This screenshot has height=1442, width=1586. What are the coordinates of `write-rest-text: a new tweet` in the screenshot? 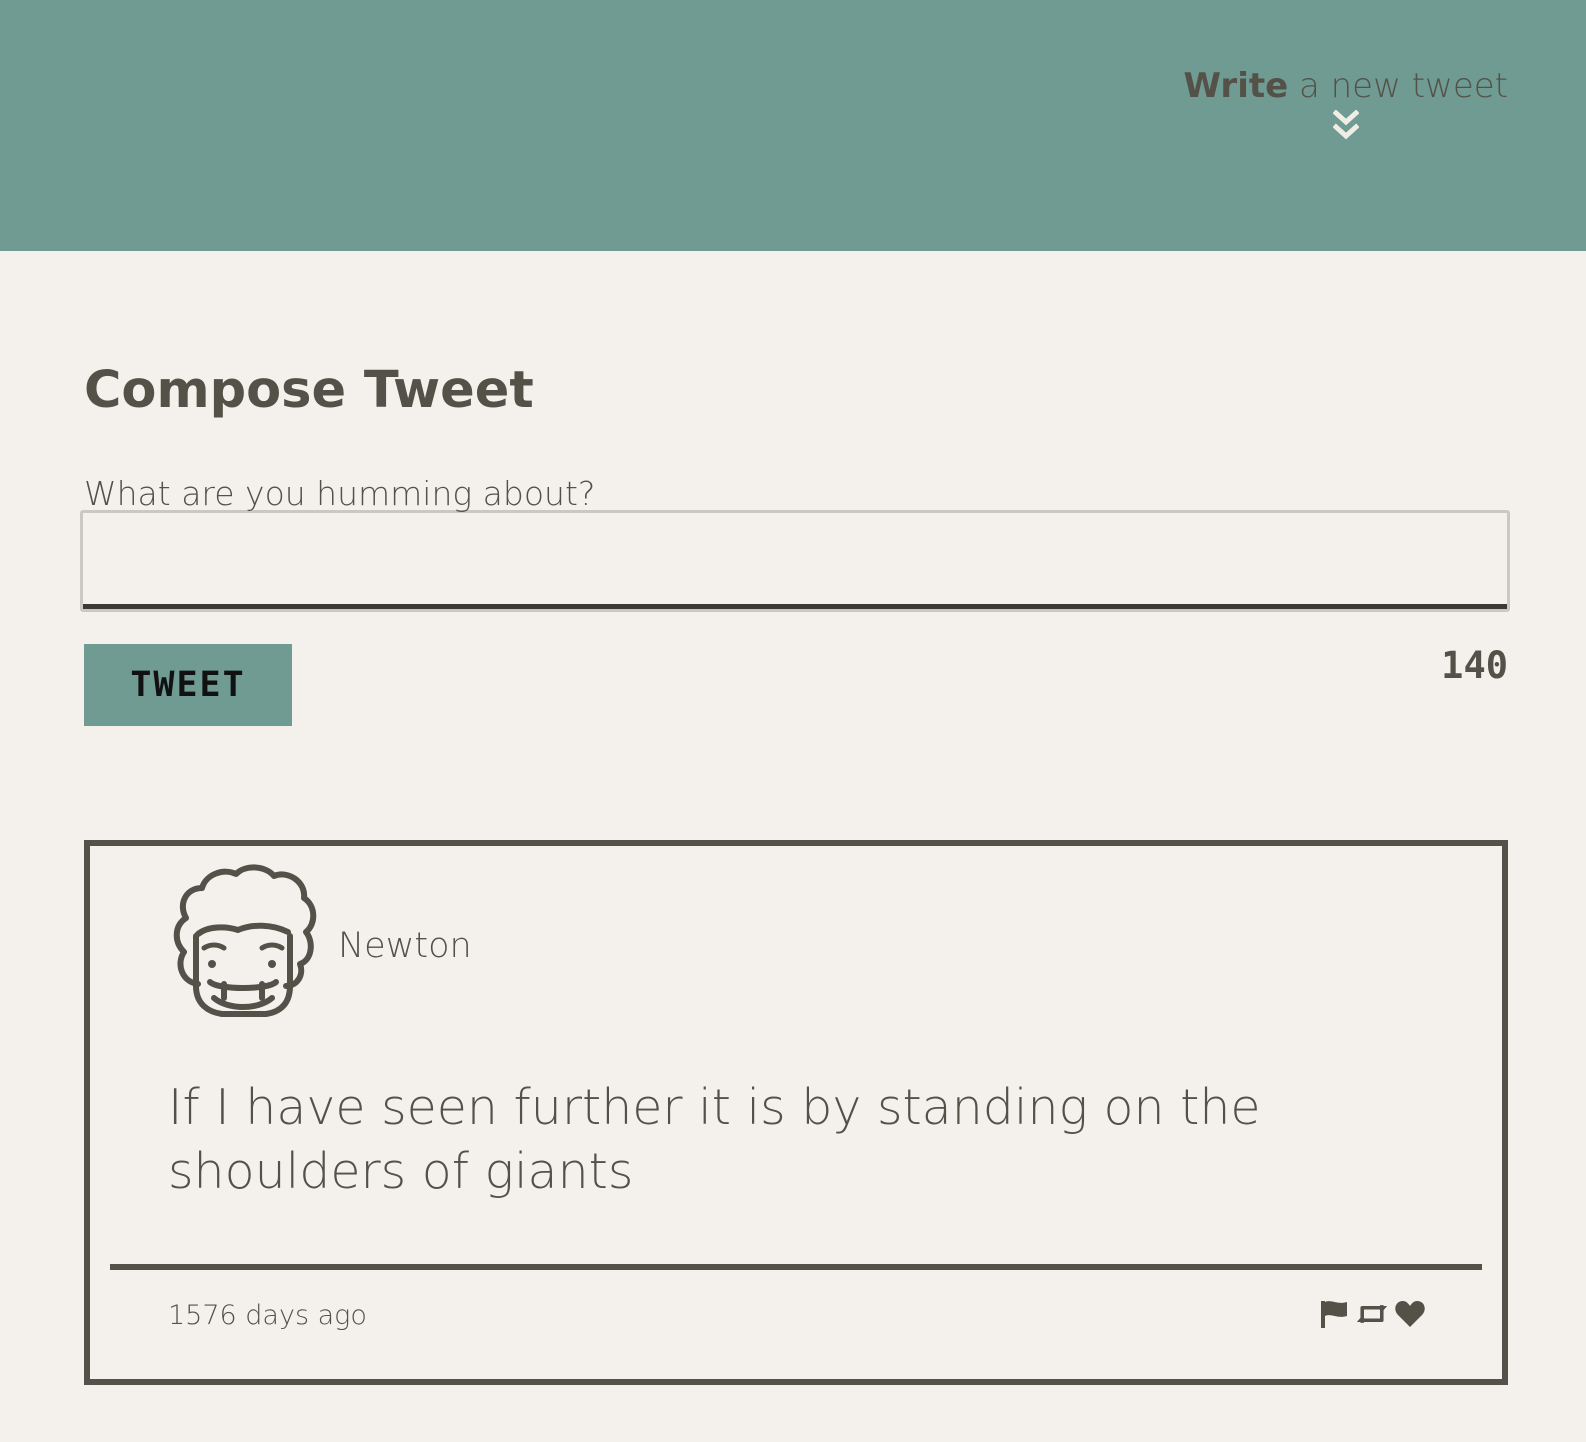 It's located at (1398, 86).